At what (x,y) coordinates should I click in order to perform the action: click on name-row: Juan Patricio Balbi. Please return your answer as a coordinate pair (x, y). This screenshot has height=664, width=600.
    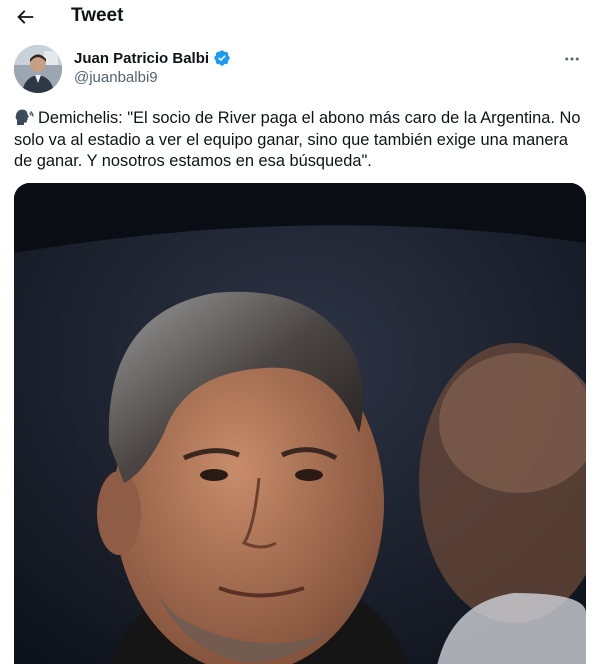
    Looking at the image, I should click on (152, 58).